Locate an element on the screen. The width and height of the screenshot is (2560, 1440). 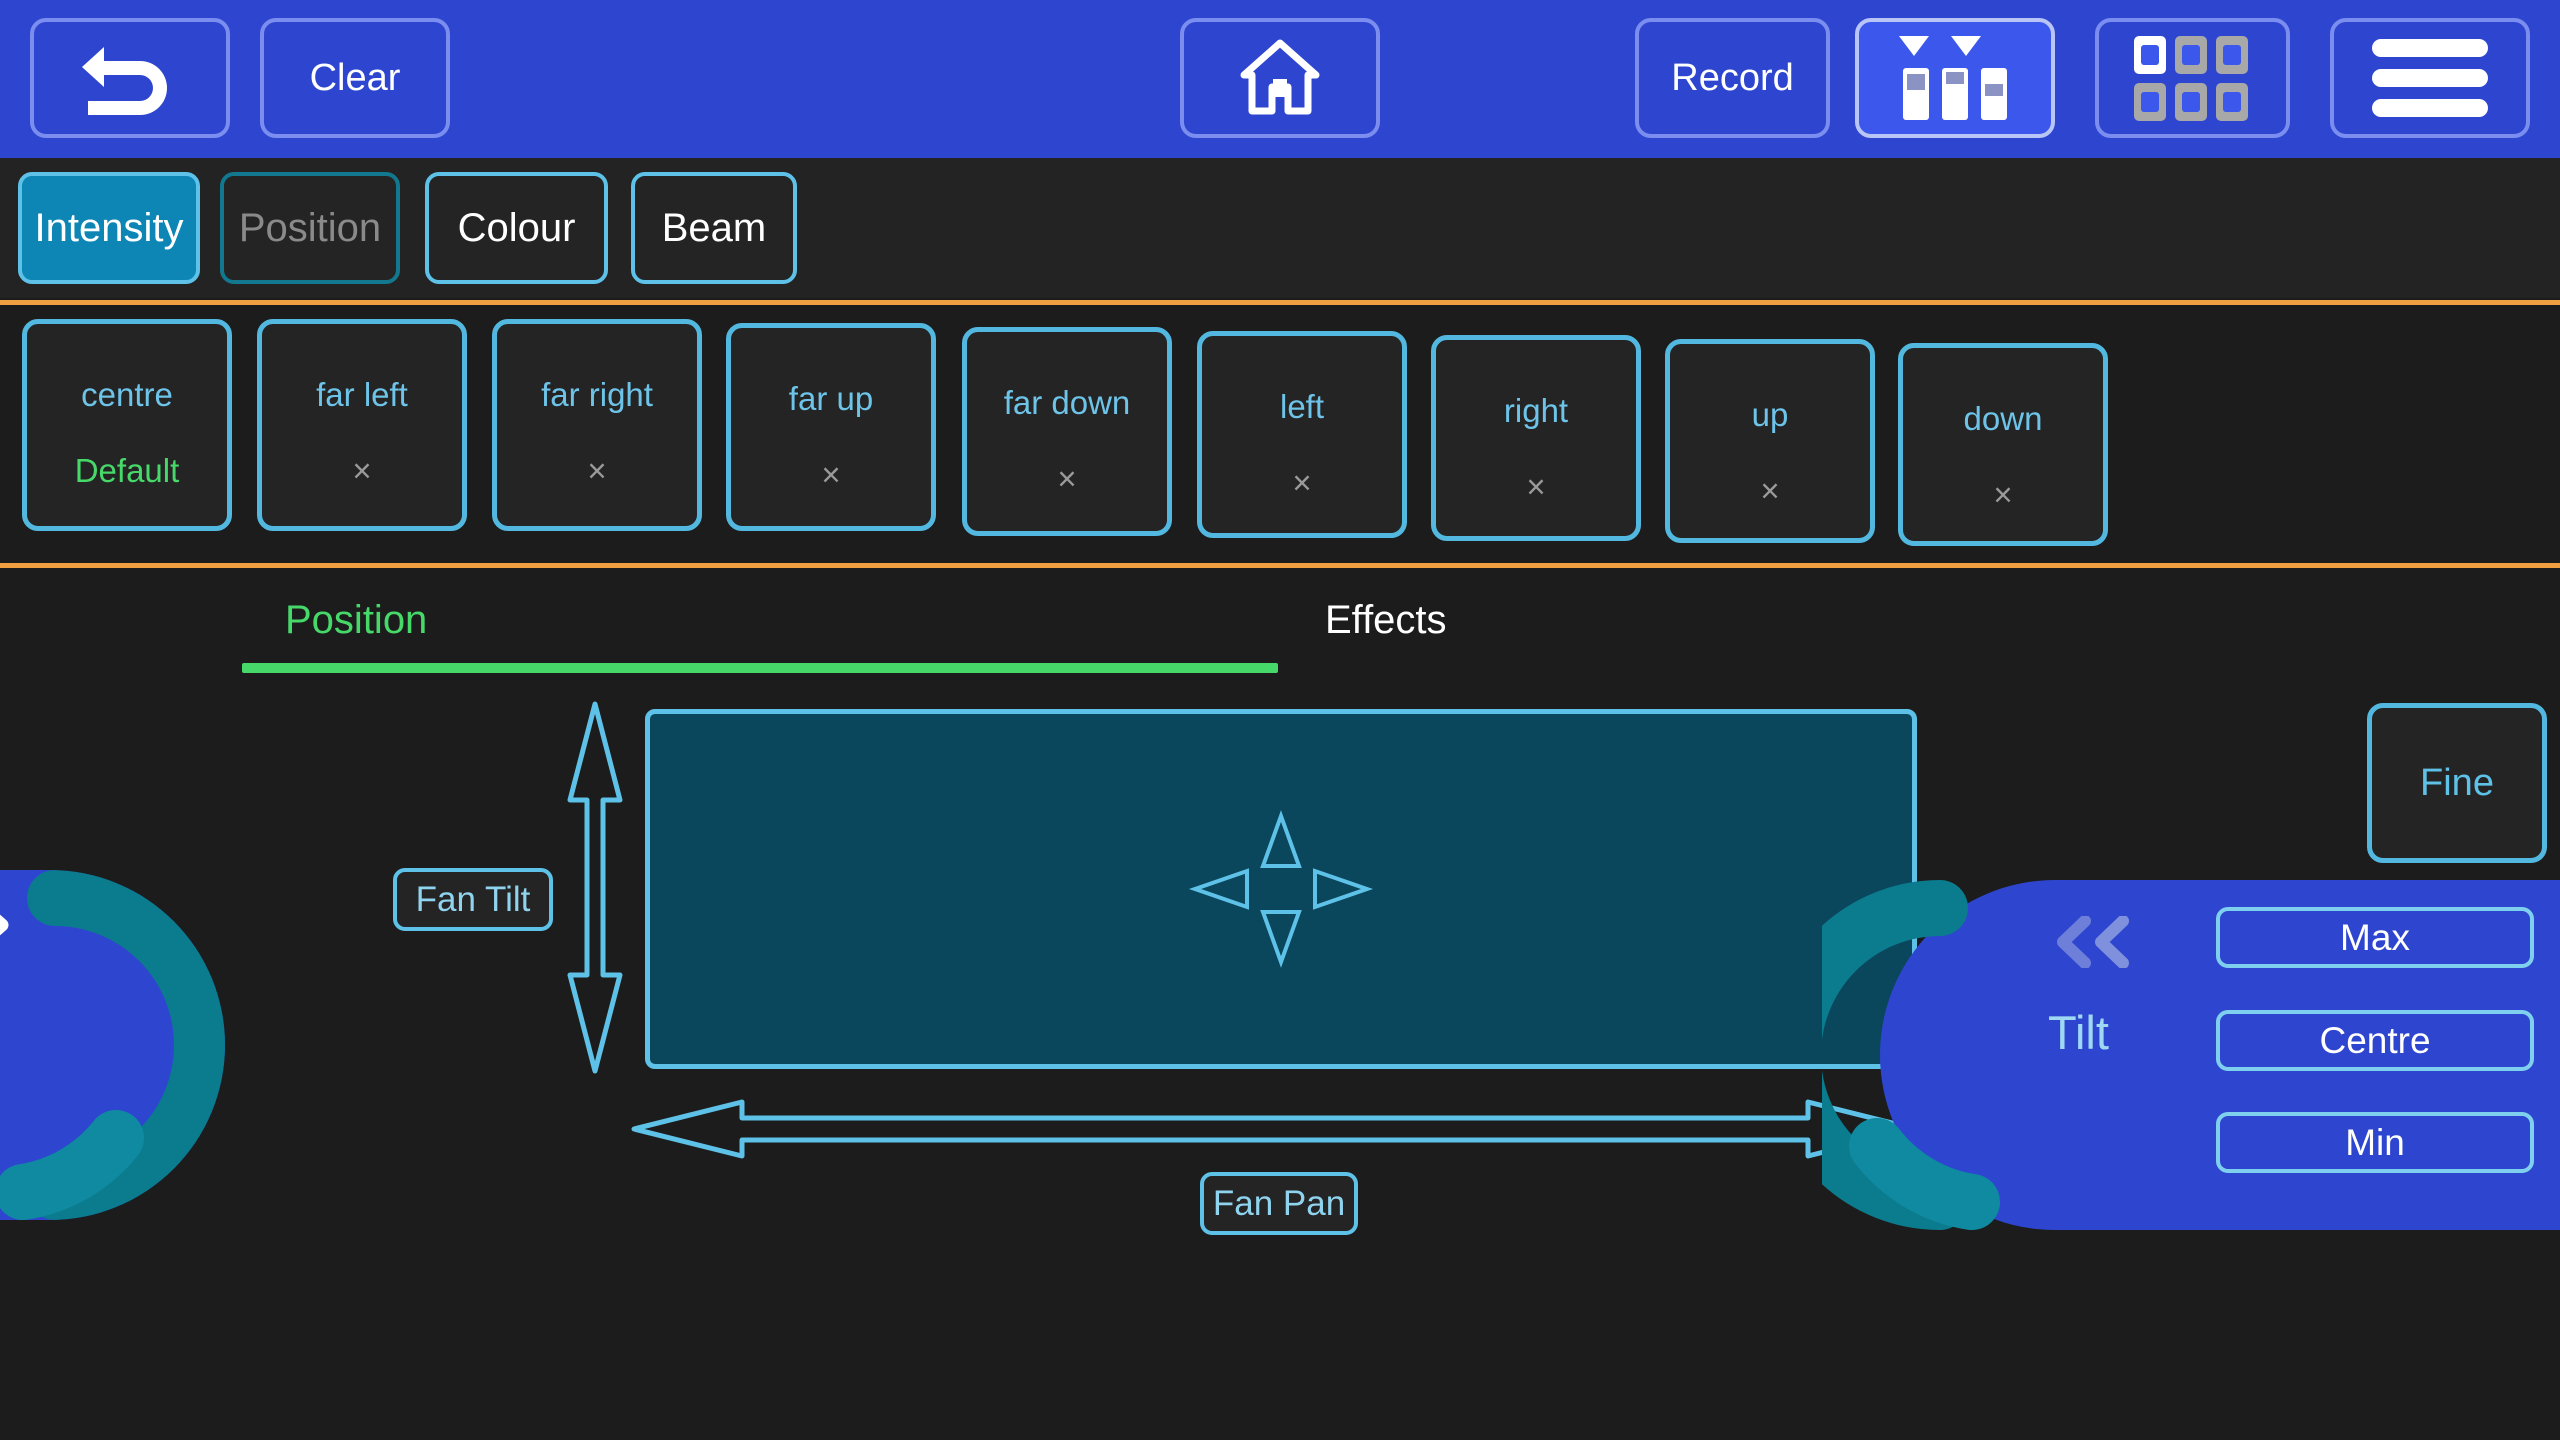
tab-intensity-label: Intensity is located at coordinates (109, 227).